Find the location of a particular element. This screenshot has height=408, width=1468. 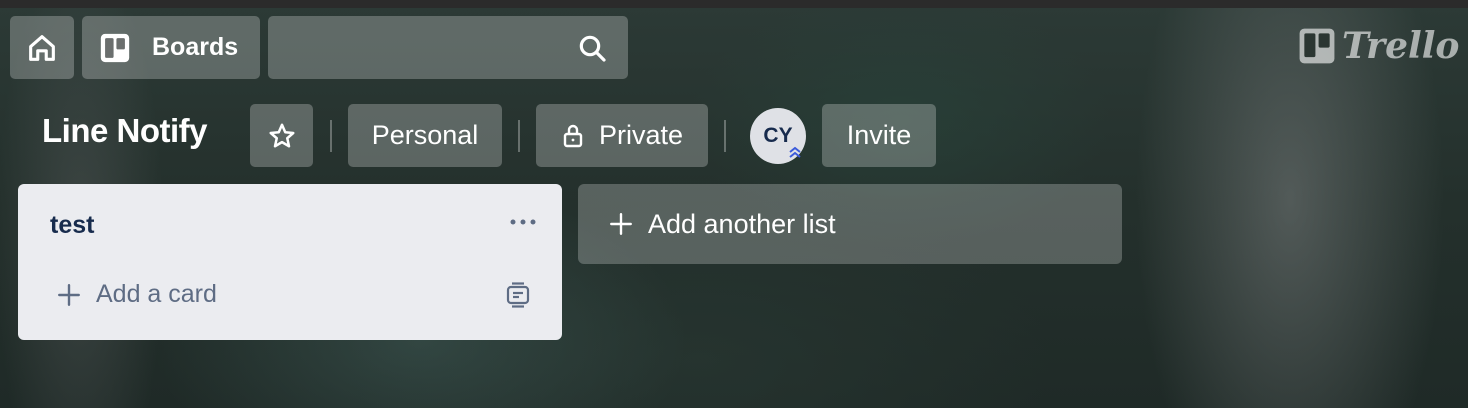

more-icon is located at coordinates (523, 222).